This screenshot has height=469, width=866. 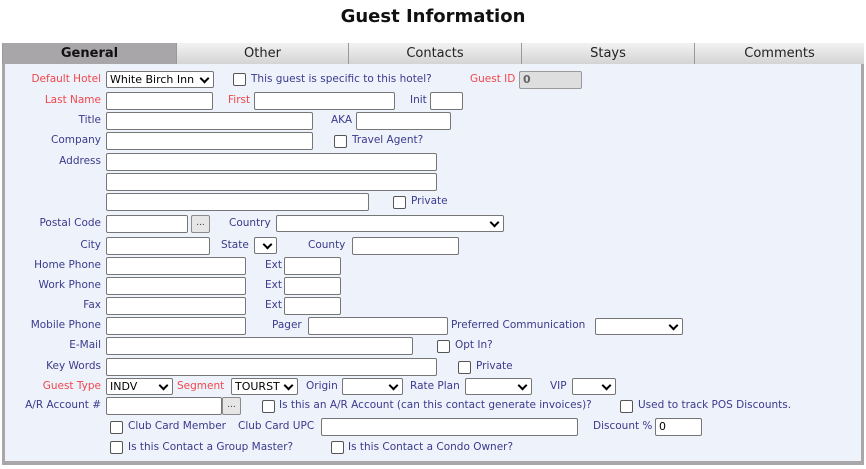 I want to click on address-private-checkbox, so click(x=399, y=202).